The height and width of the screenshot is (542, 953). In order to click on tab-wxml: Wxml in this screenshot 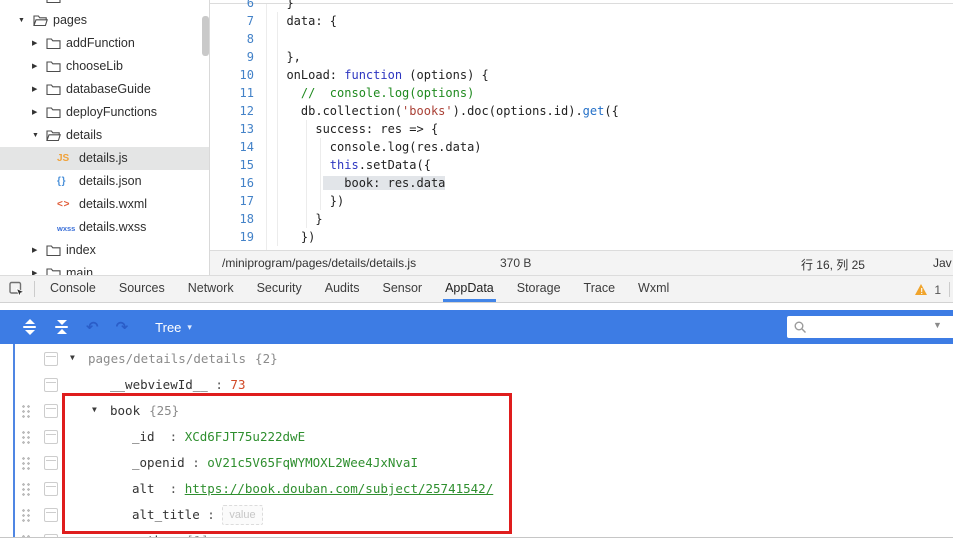, I will do `click(653, 289)`.